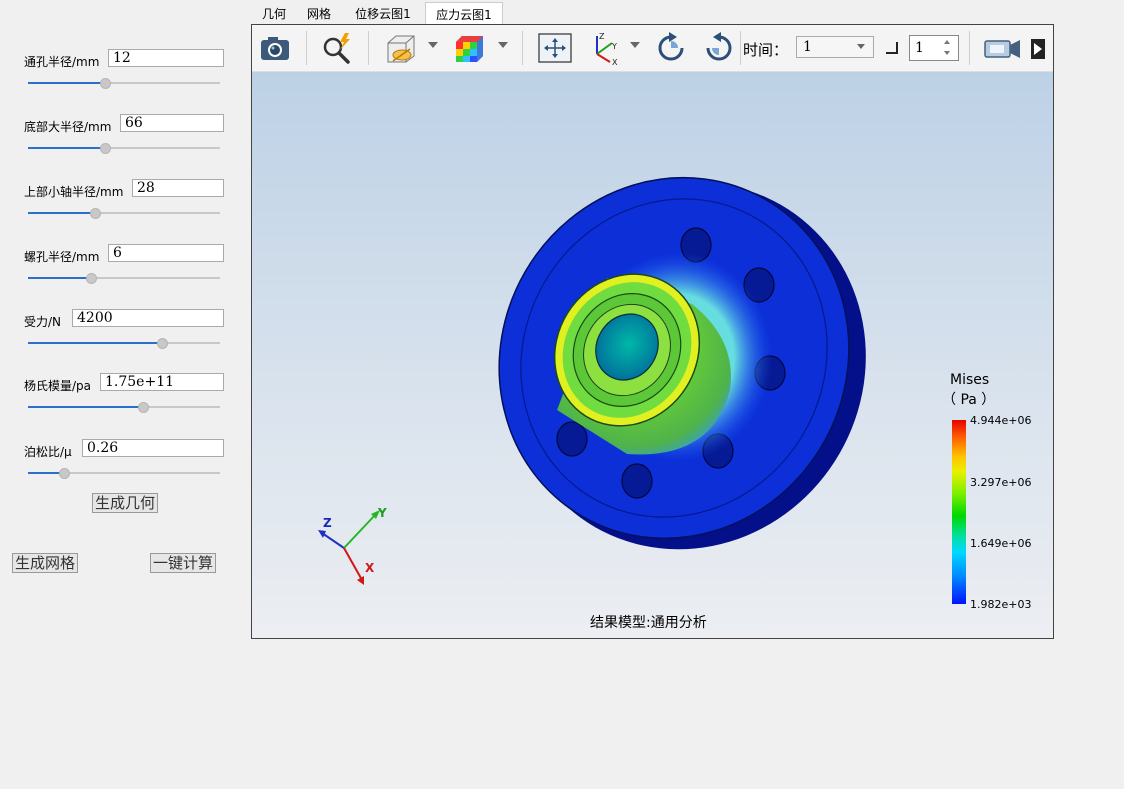 This screenshot has width=1124, height=789. Describe the element at coordinates (74, 192) in the screenshot. I see `param-label: 上部小轴半径/mm` at that location.